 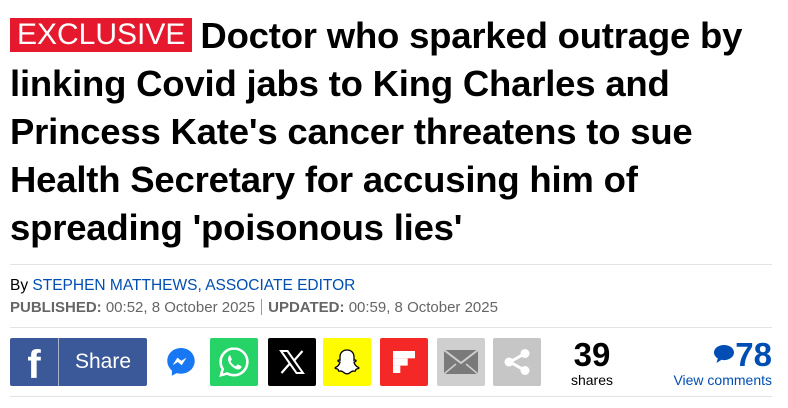 What do you see at coordinates (101, 35) in the screenshot?
I see `exclusive-badge: EXCLUSIVE` at bounding box center [101, 35].